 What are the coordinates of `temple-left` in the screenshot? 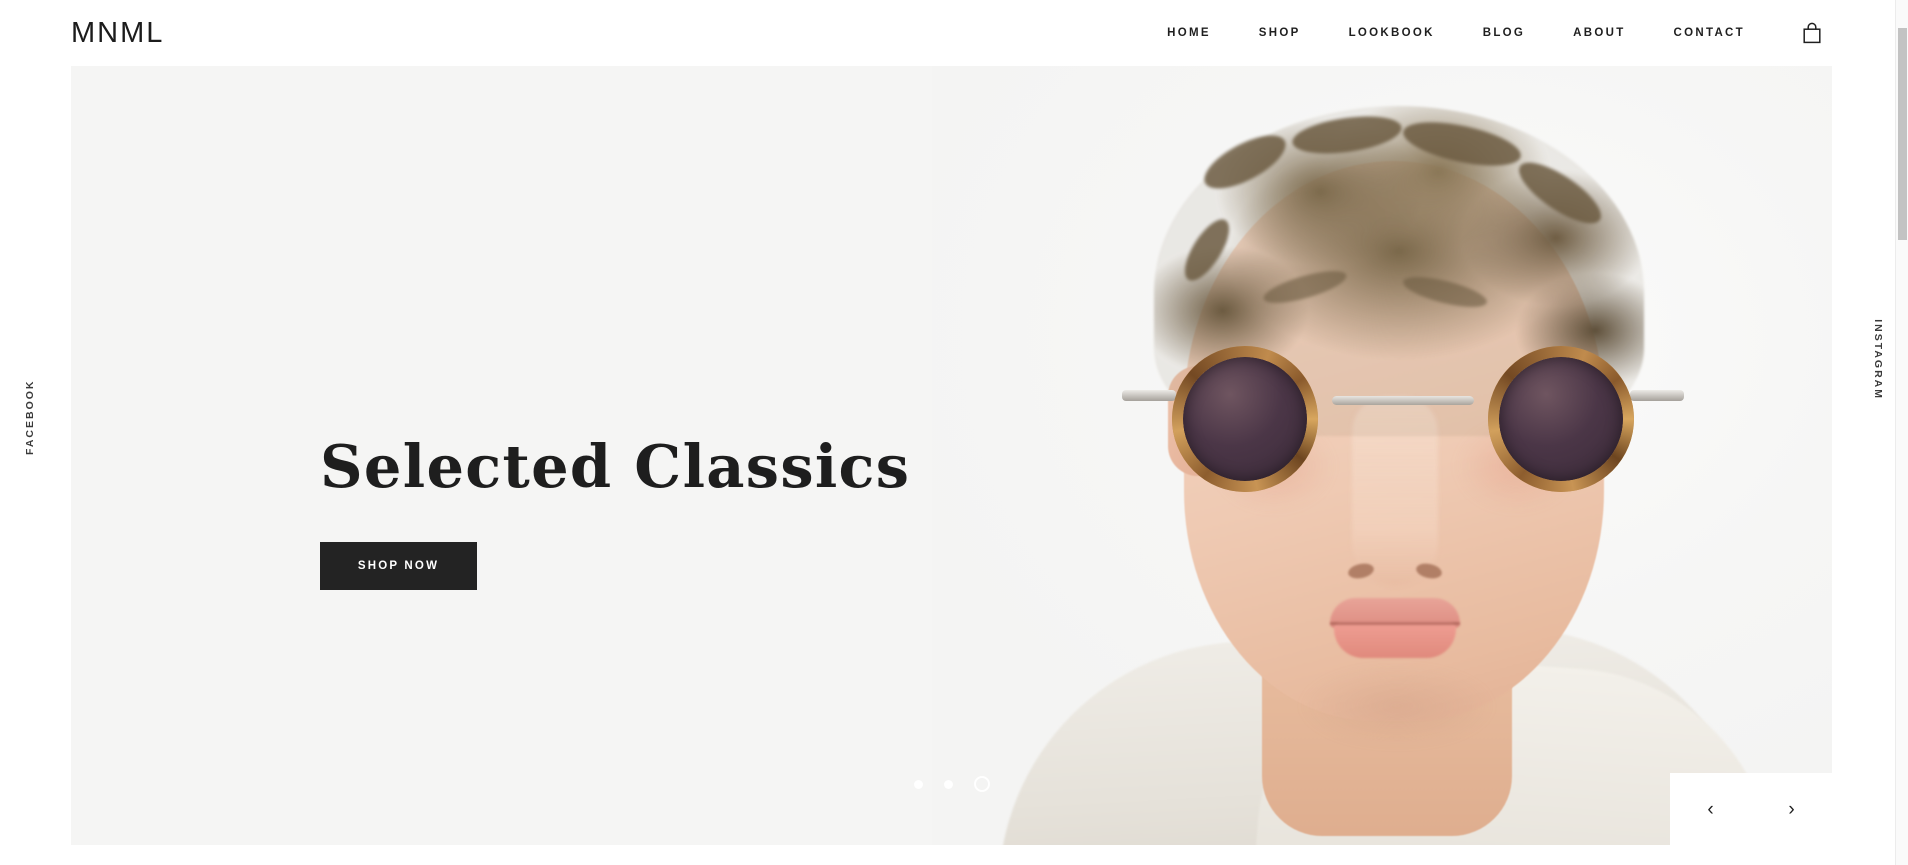 It's located at (1149, 395).